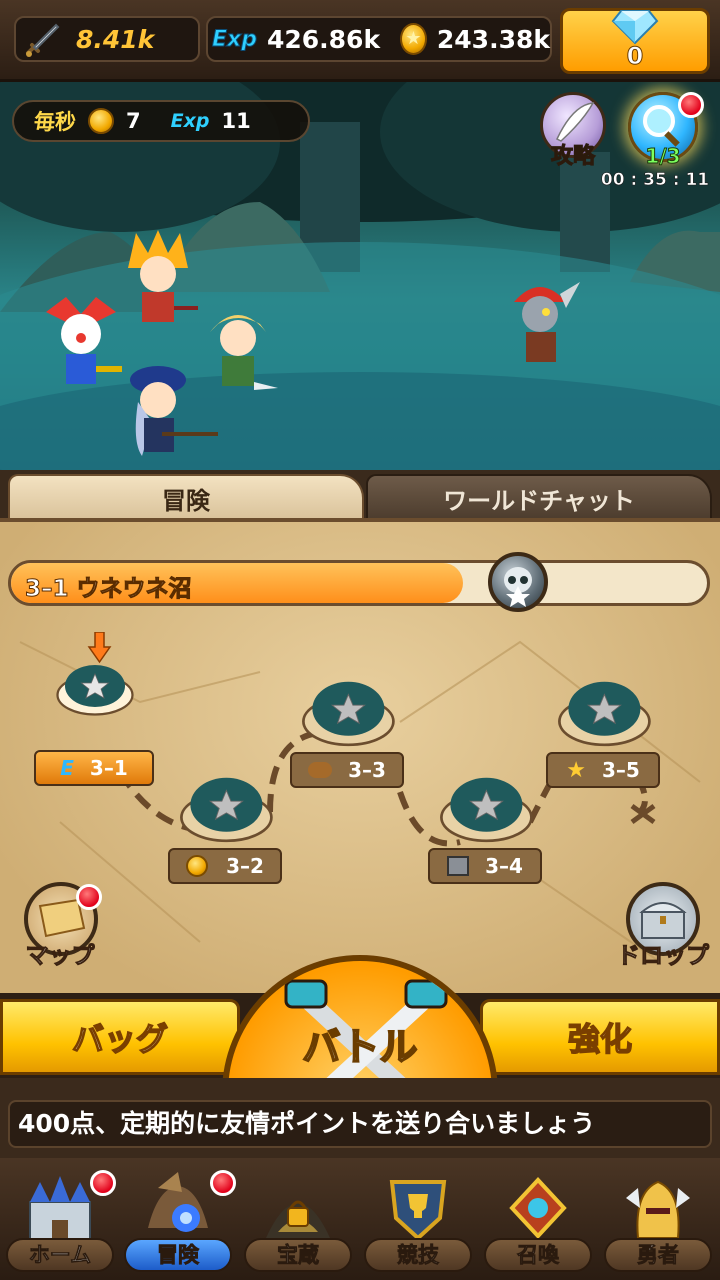 This screenshot has width=720, height=1280. Describe the element at coordinates (359, 583) in the screenshot. I see `stage-progress-bar: 3–1 ウネウネ沼` at that location.